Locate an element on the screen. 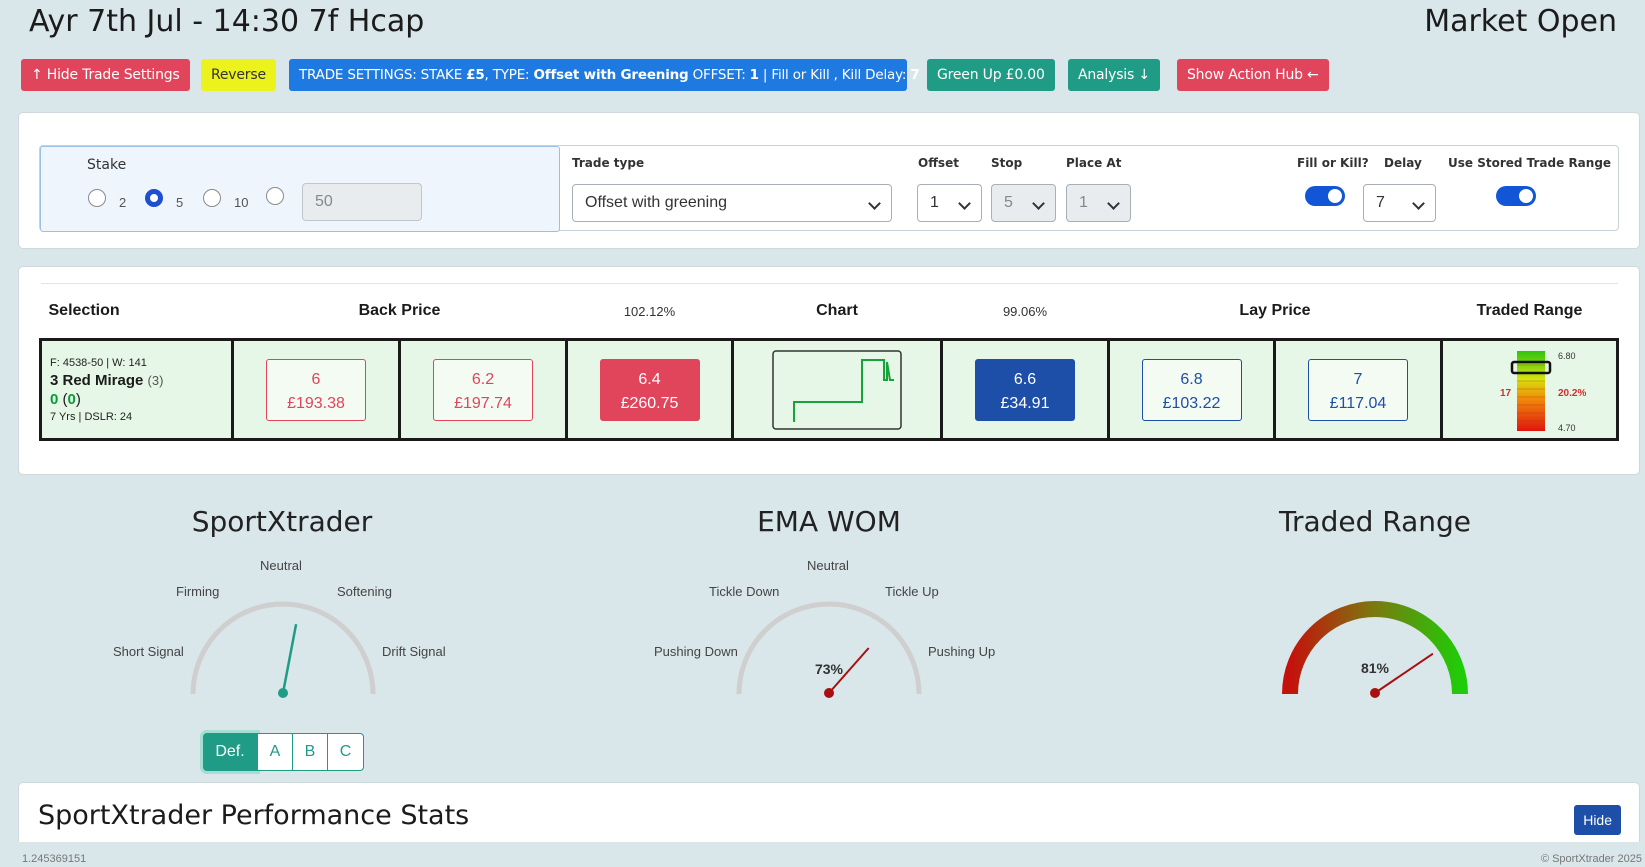 This screenshot has height=867, width=1645. runner-form: F: 4538-50 | W: 141 is located at coordinates (98, 362).